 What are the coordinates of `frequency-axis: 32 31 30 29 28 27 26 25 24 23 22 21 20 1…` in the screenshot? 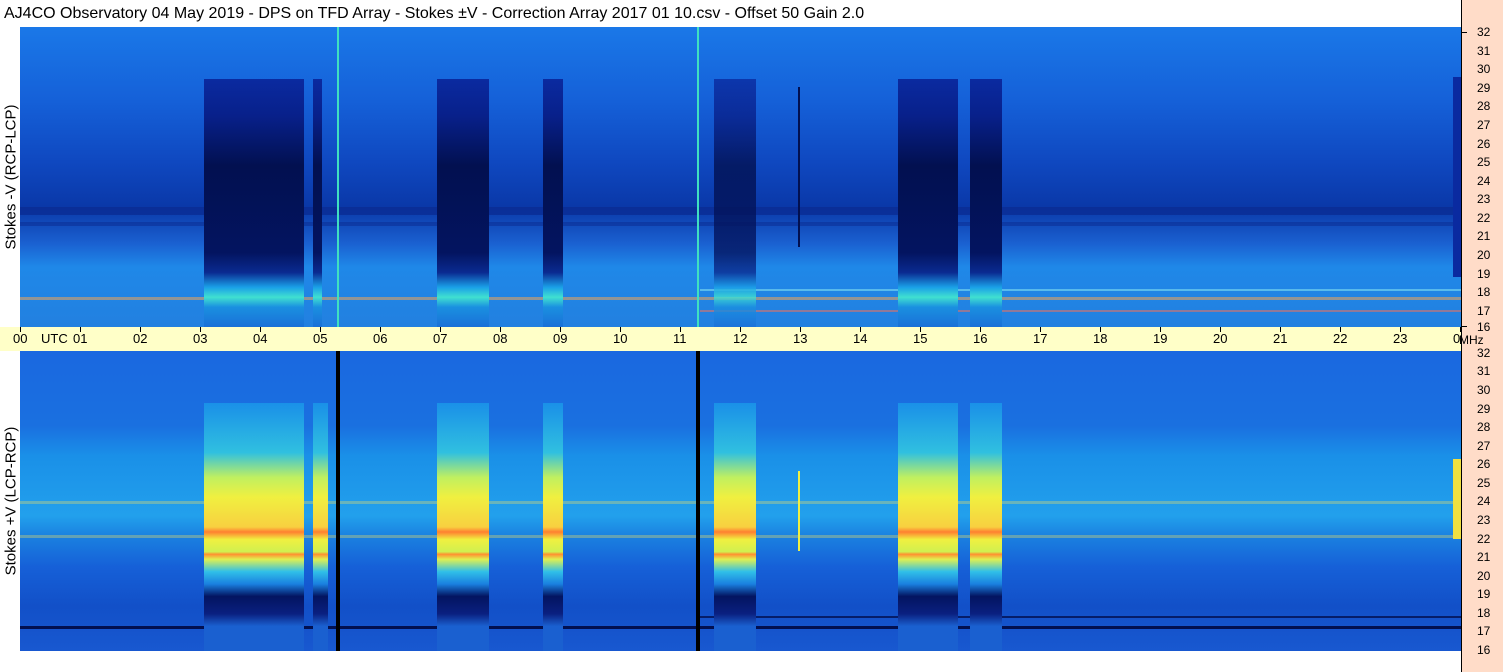 It's located at (1481, 336).